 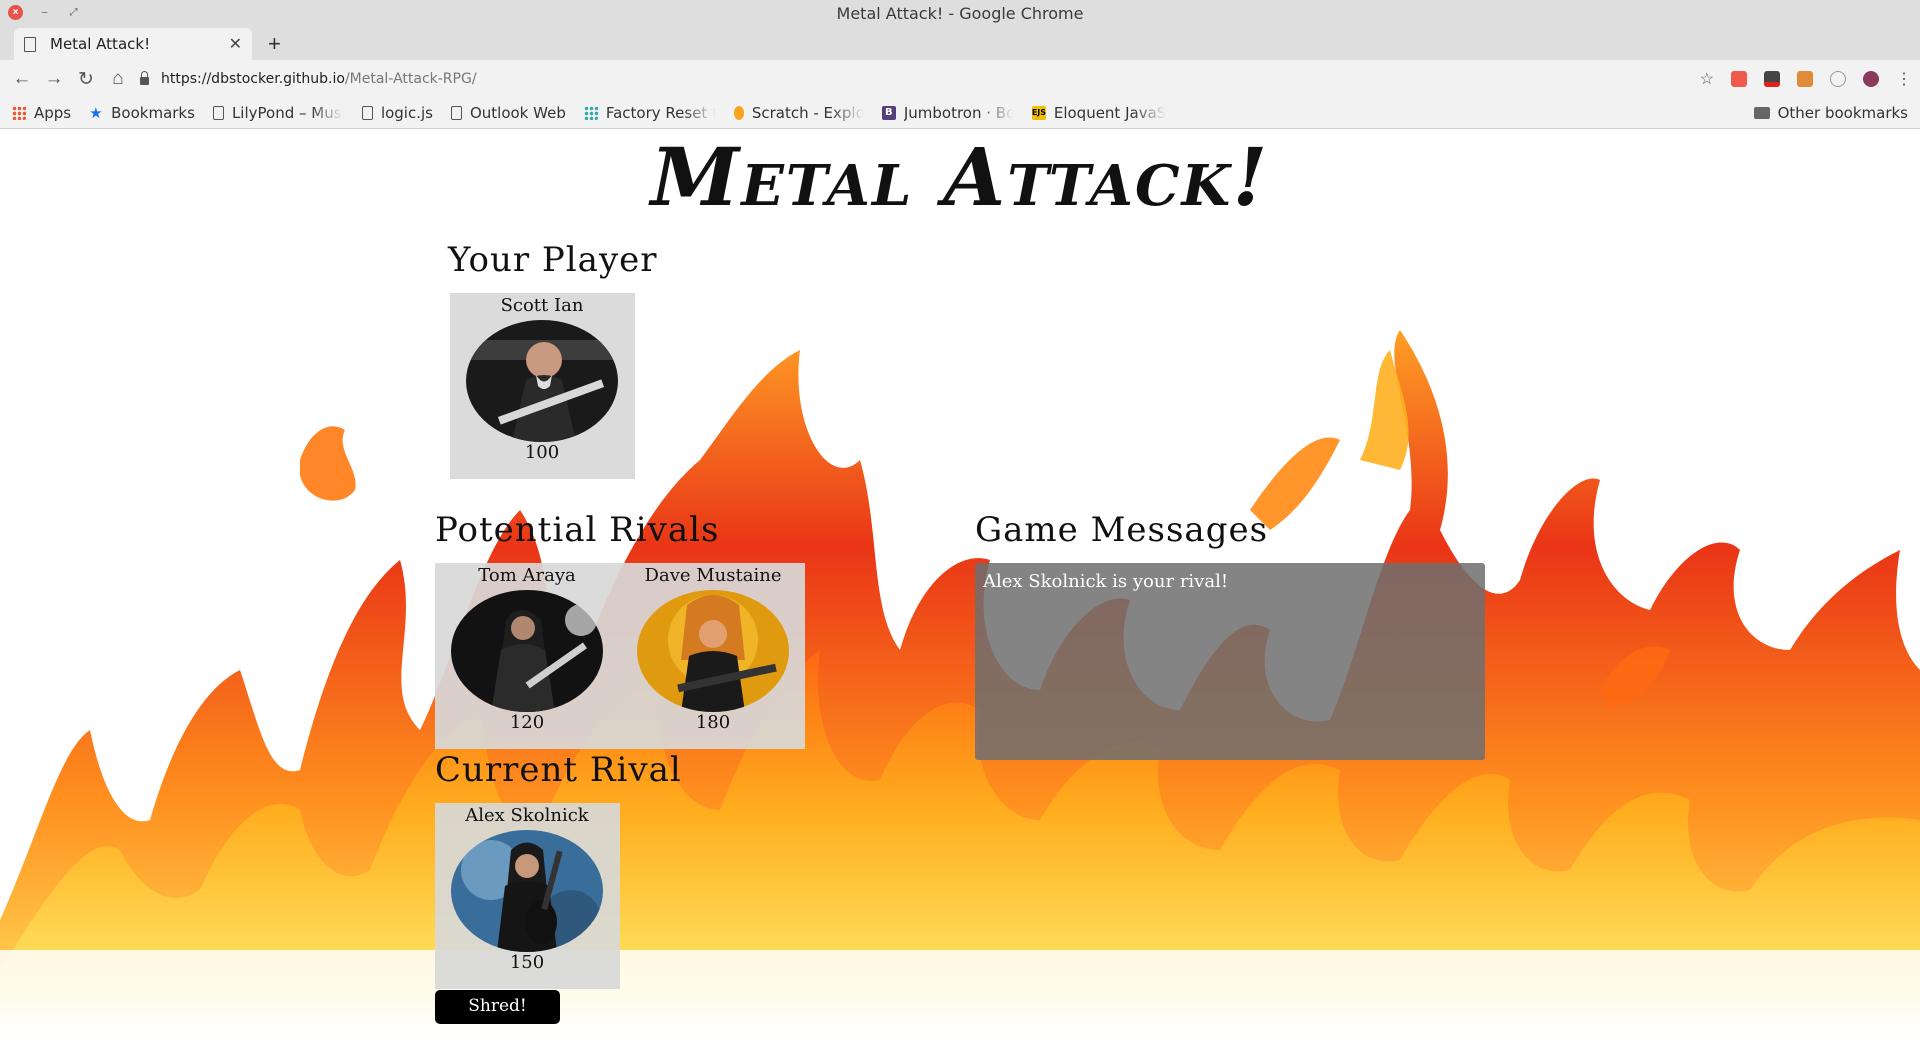 What do you see at coordinates (1871, 79) in the screenshot?
I see `profile-avatar` at bounding box center [1871, 79].